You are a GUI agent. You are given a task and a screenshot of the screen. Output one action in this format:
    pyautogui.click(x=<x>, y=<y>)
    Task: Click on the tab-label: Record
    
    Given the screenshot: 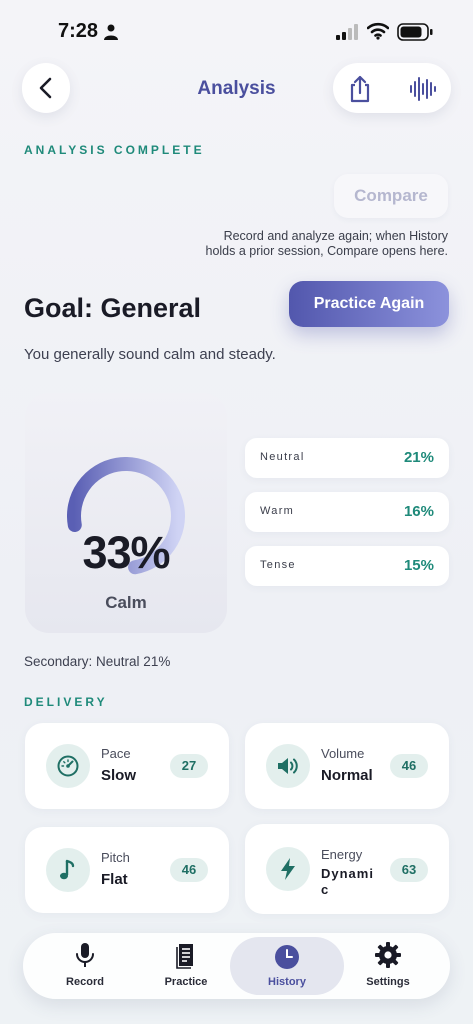 What is the action you would take?
    pyautogui.click(x=85, y=982)
    